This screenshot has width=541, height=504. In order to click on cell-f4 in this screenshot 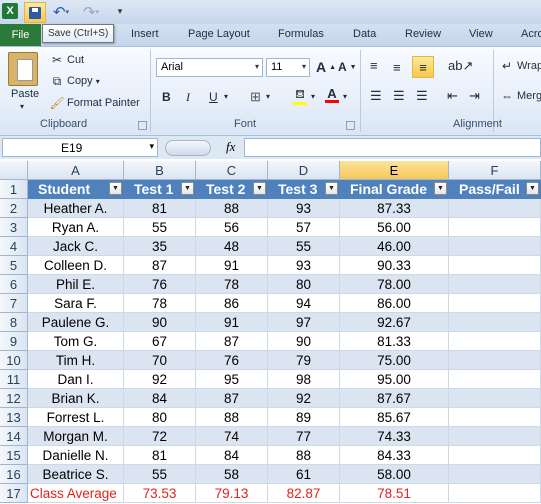, I will do `click(495, 246)`.